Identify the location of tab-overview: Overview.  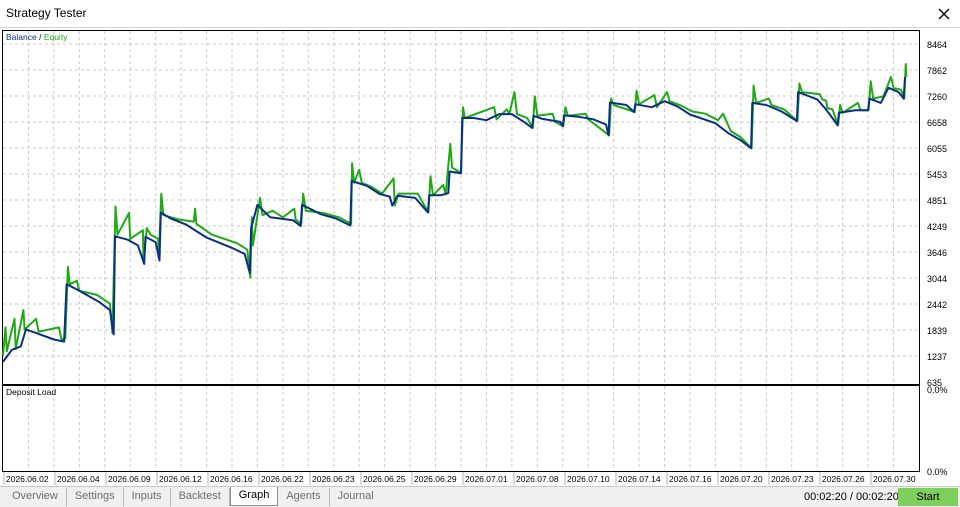
(35, 497).